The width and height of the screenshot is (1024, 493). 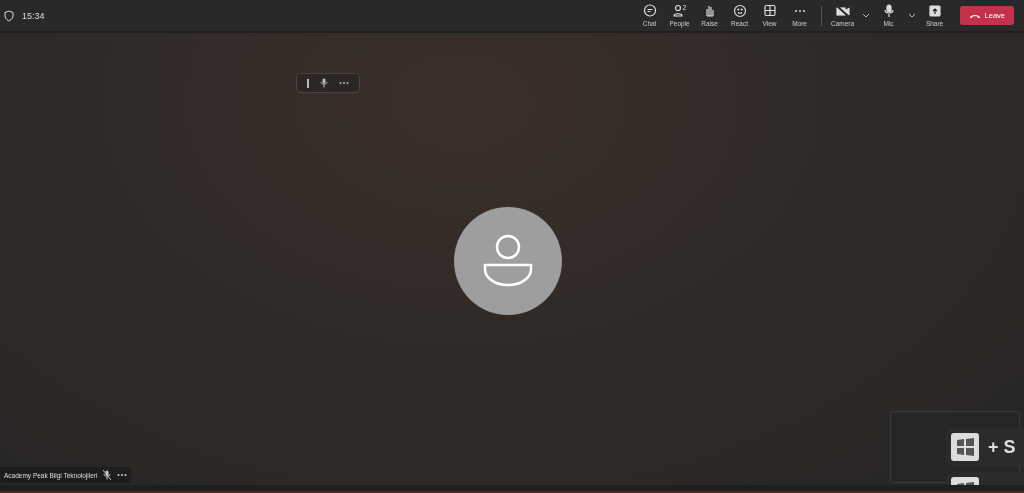 I want to click on shortcut-hint: + S, so click(x=985, y=447).